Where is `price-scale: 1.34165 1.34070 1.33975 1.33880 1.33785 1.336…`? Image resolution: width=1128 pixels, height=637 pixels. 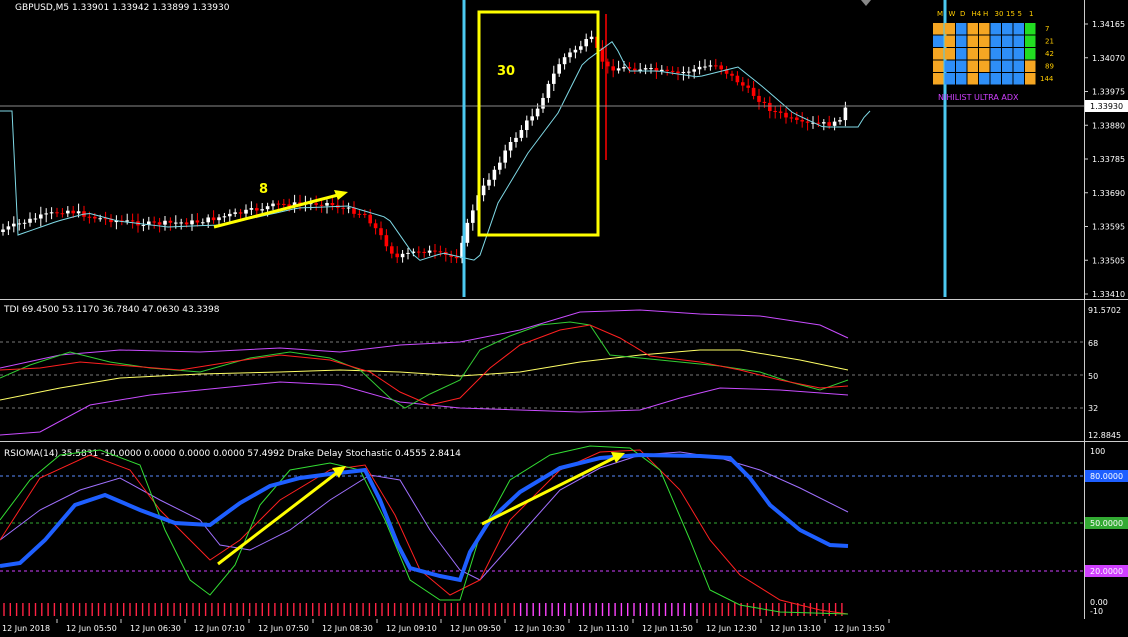 price-scale: 1.34165 1.34070 1.33975 1.33880 1.33785 1.336… is located at coordinates (1104, 159).